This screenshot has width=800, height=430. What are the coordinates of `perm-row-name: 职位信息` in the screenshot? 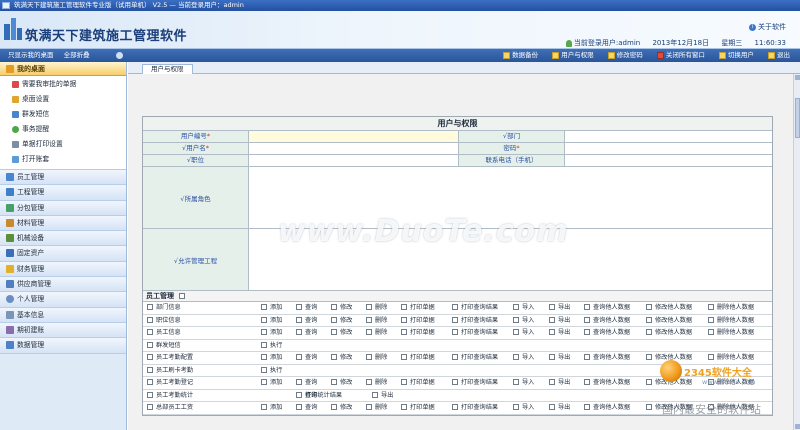 It's located at (164, 321).